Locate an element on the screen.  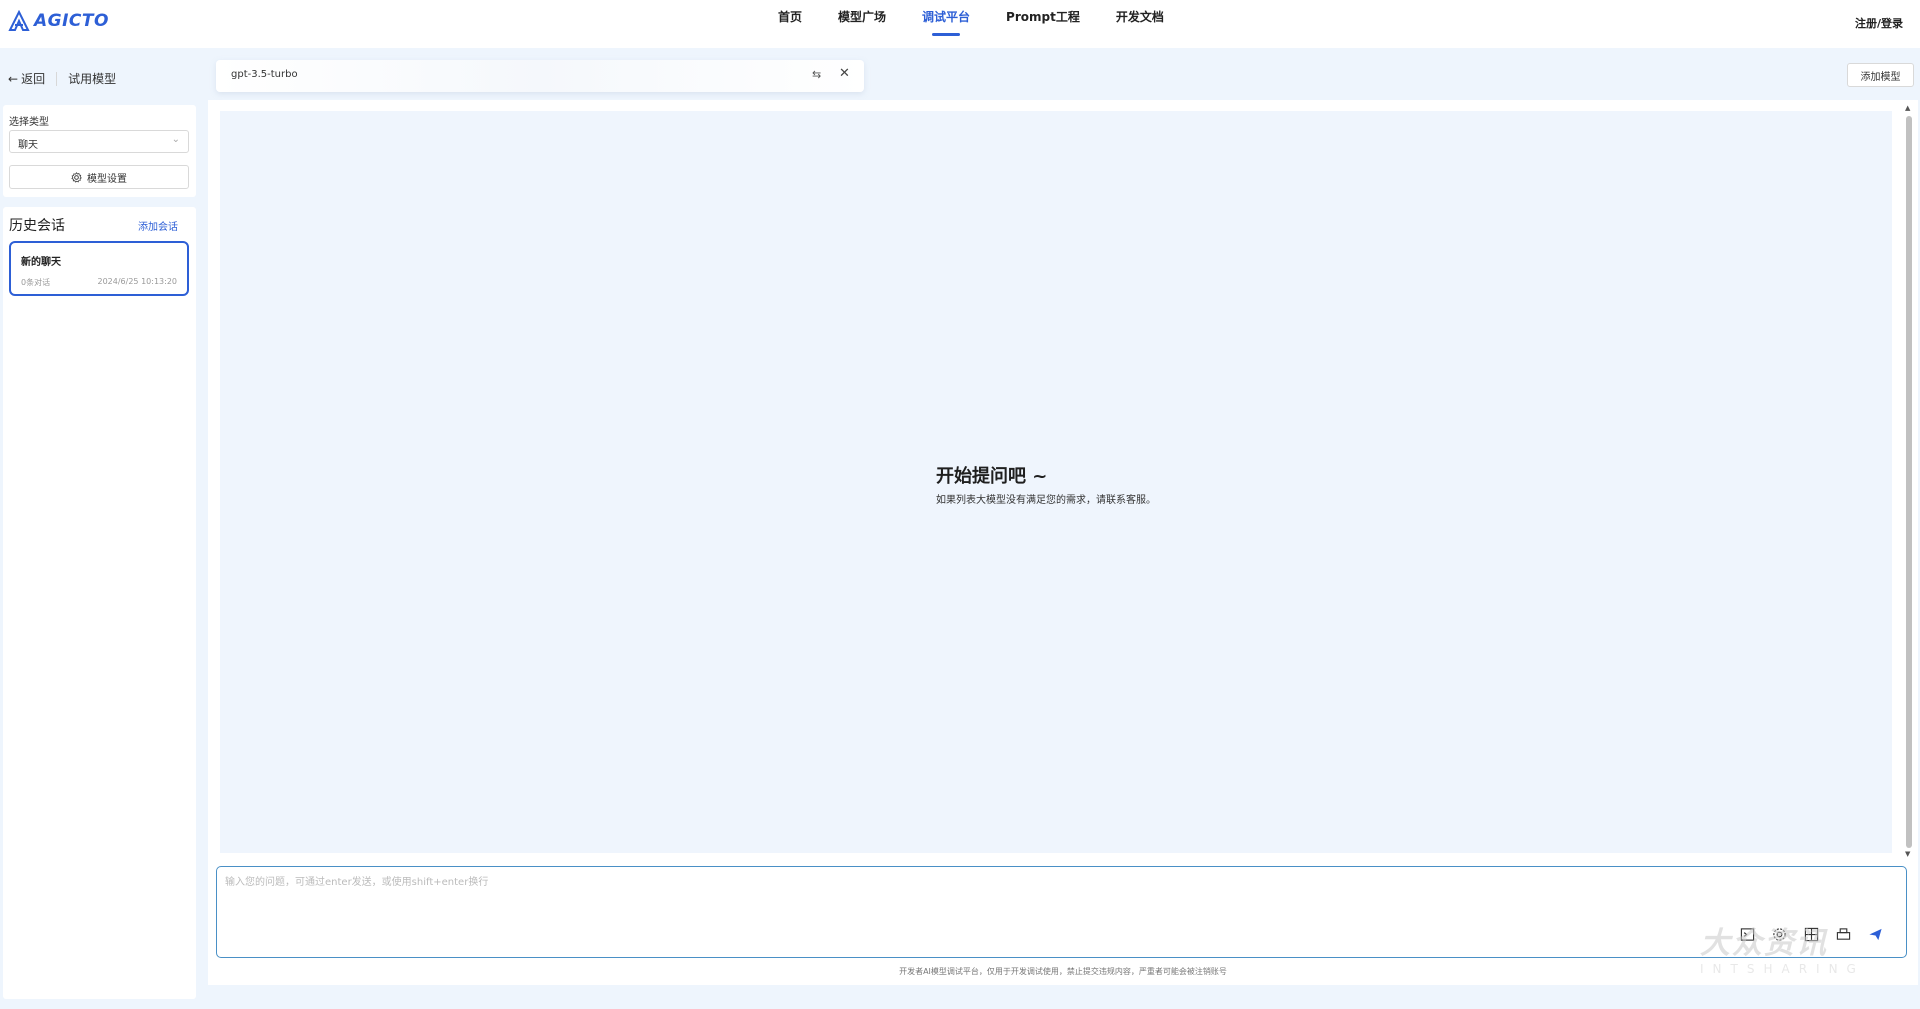
nav-item-prompt: Prompt工程 is located at coordinates (1043, 24).